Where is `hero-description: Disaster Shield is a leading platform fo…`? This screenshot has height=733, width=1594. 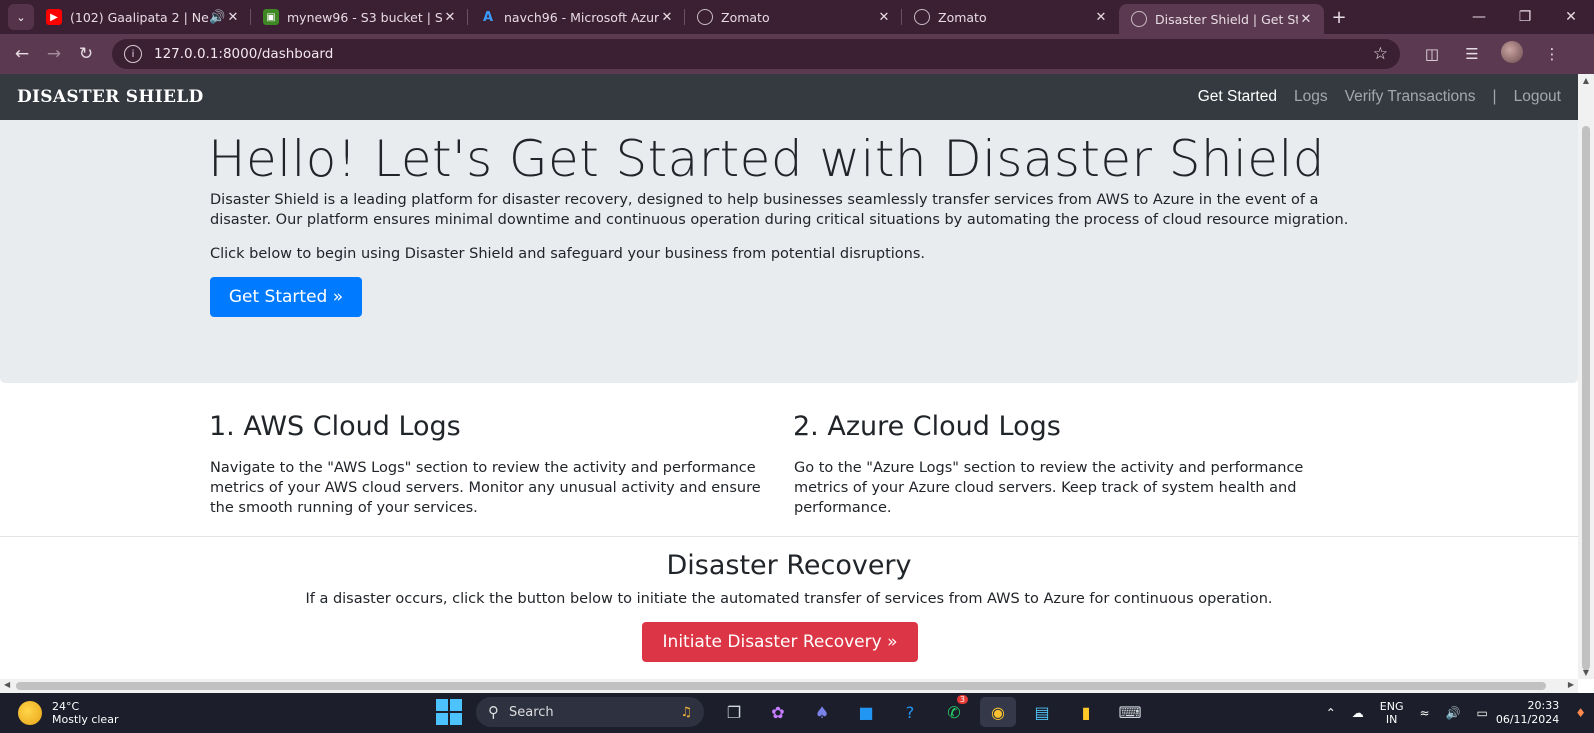 hero-description: Disaster Shield is a leading platform fo… is located at coordinates (779, 210).